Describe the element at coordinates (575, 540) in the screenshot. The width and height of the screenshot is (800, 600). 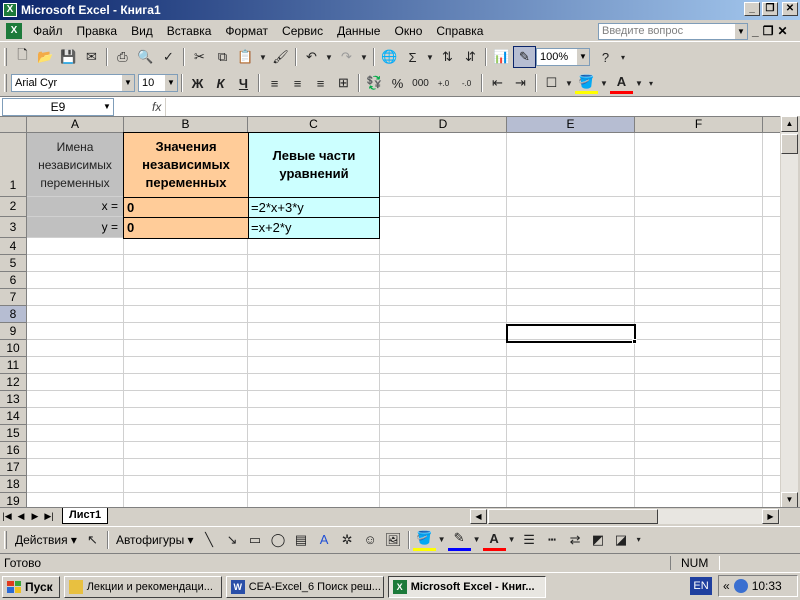
I see `arrow-style-icon: ⇄` at that location.